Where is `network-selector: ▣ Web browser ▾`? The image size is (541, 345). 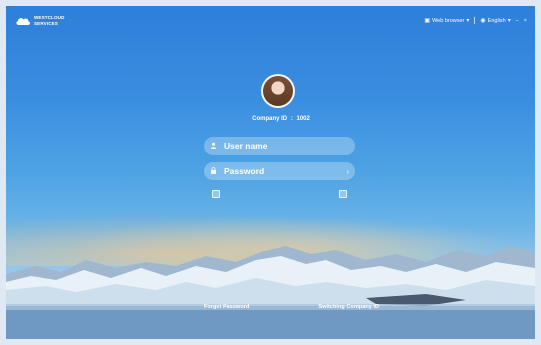
network-selector: ▣ Web browser ▾ is located at coordinates (446, 21).